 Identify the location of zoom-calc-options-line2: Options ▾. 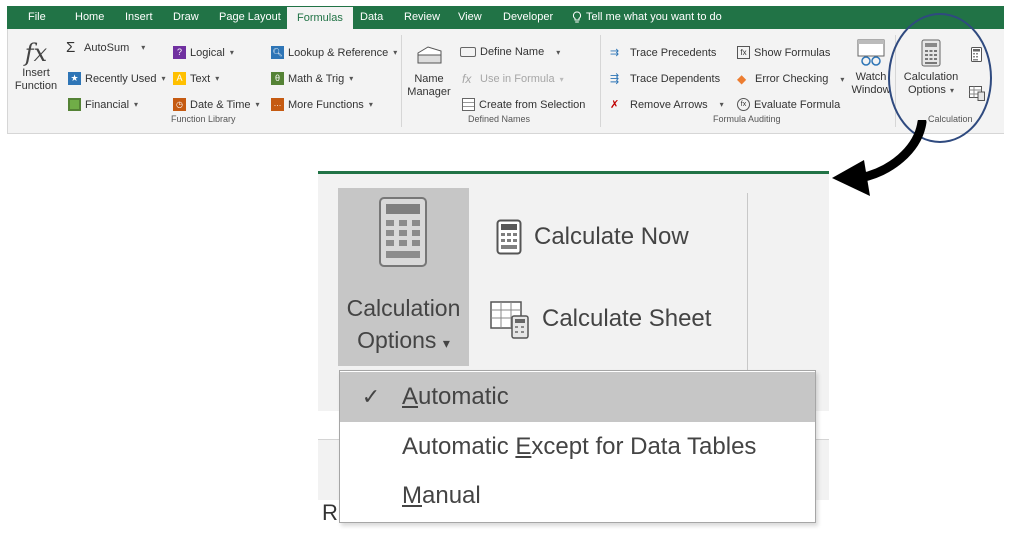
(403, 340).